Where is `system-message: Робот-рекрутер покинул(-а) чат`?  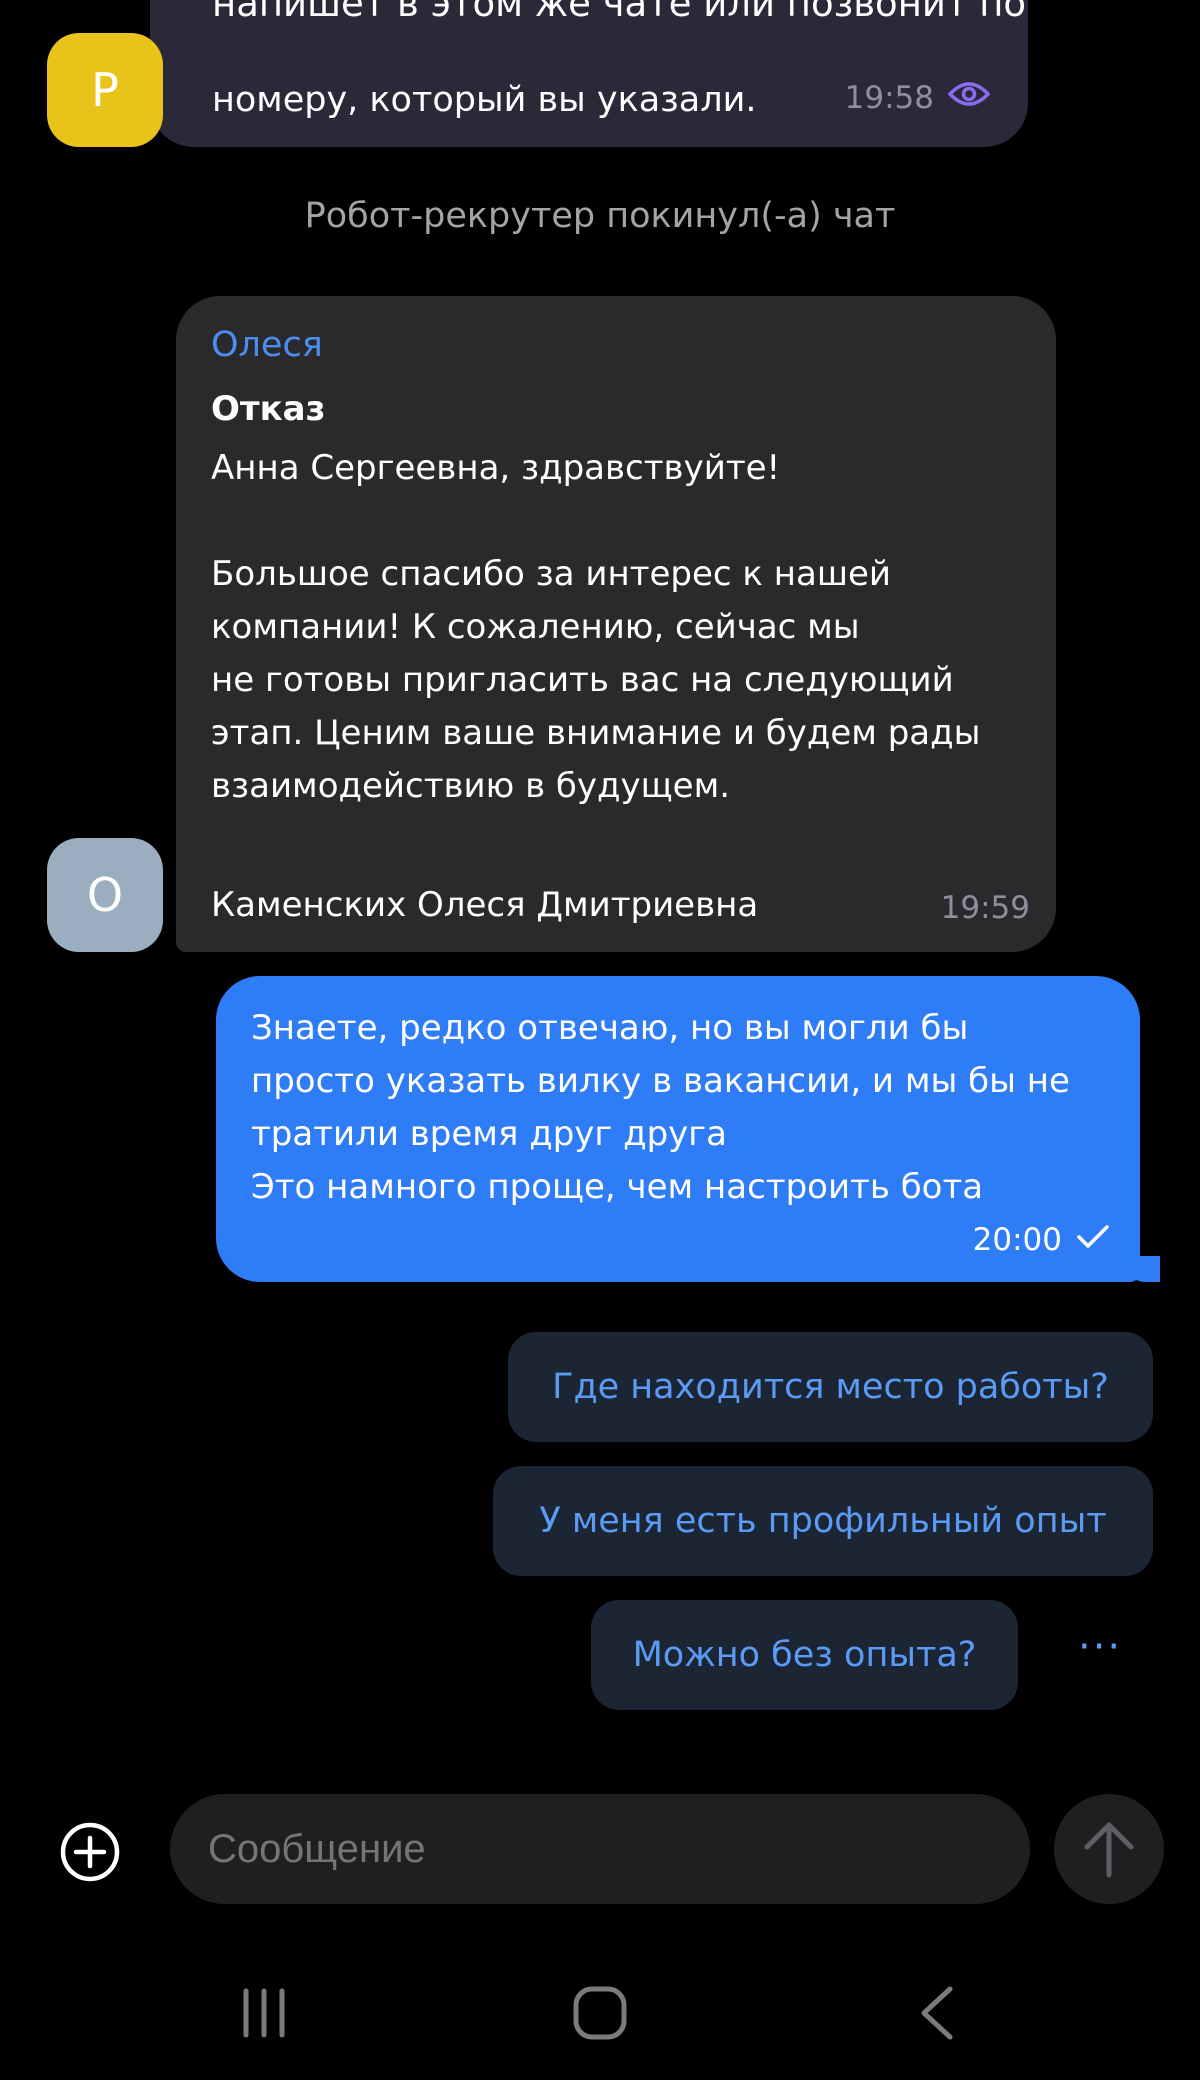 system-message: Робот-рекрутер покинул(-а) чат is located at coordinates (600, 216).